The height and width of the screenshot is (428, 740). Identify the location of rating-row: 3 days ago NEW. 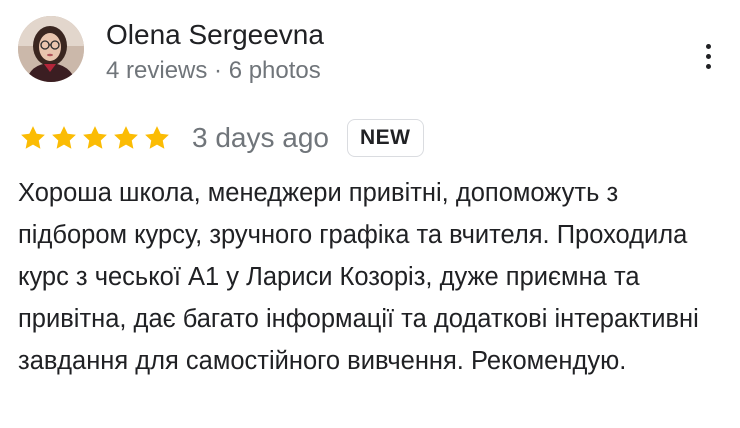
(221, 138).